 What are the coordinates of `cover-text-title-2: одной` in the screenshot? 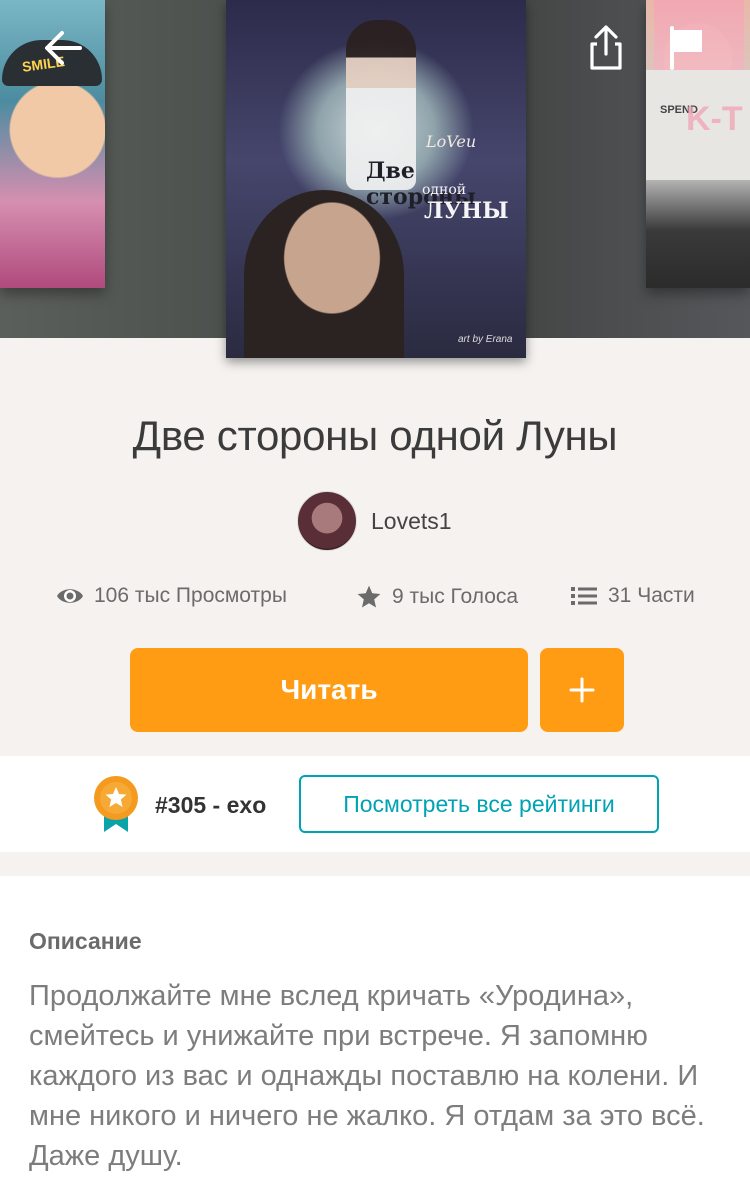 It's located at (444, 190).